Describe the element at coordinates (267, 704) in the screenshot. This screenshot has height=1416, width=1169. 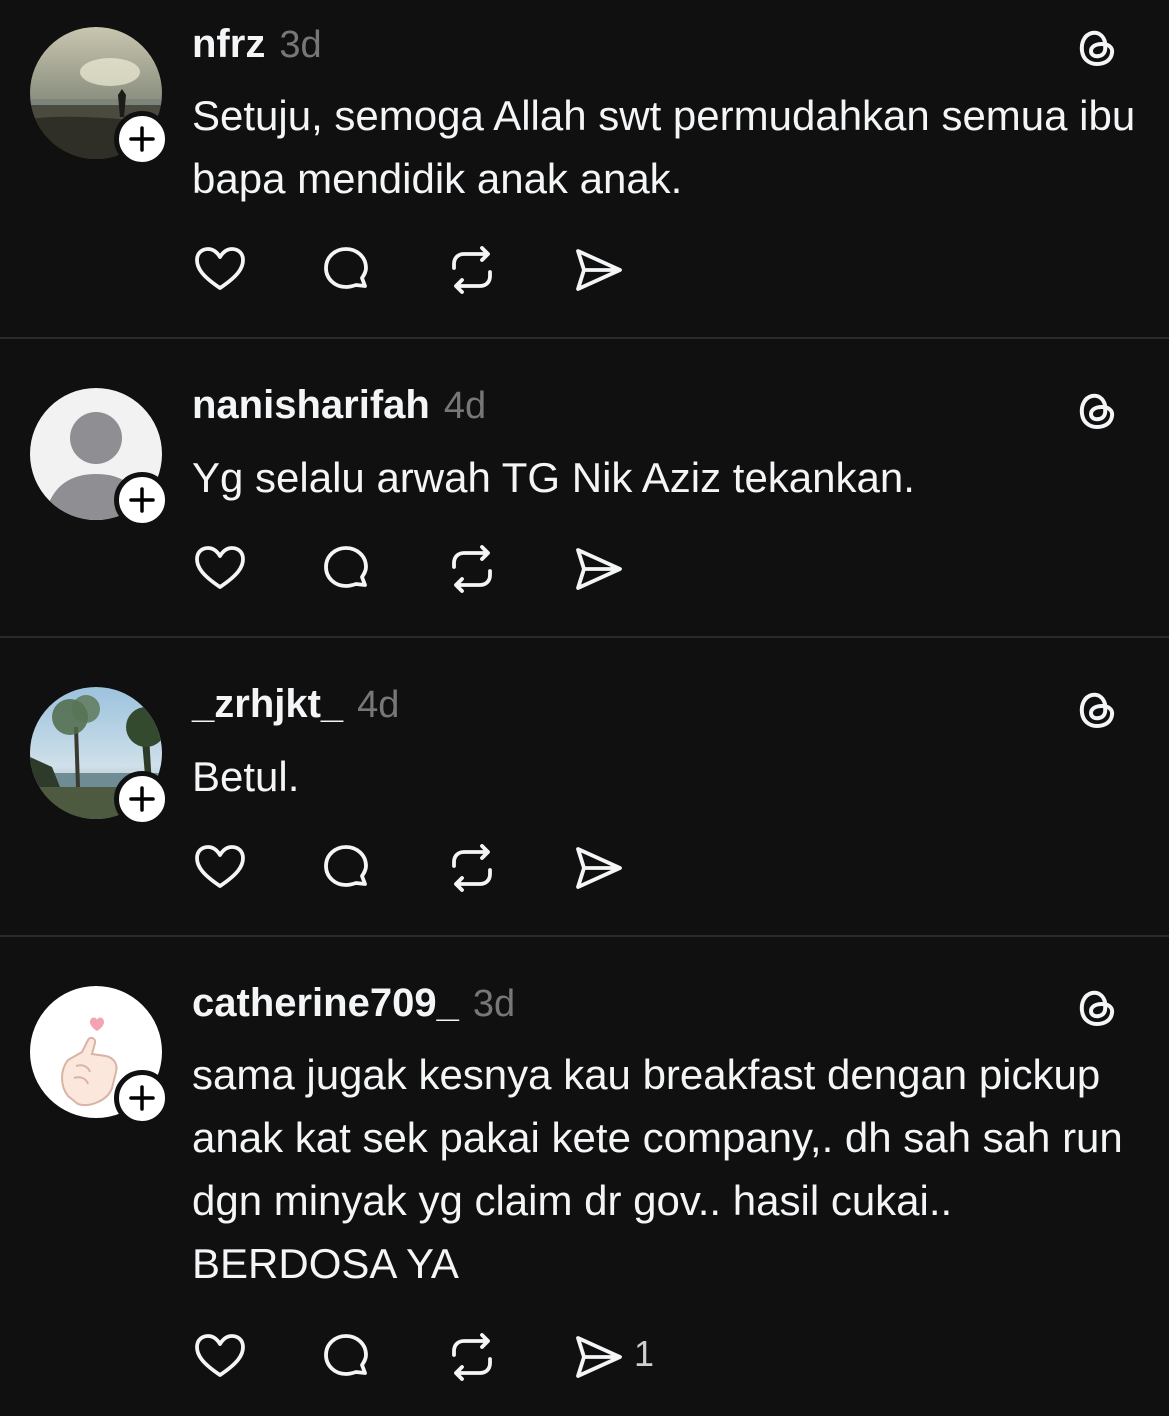
I see `username: _zrhjkt_` at that location.